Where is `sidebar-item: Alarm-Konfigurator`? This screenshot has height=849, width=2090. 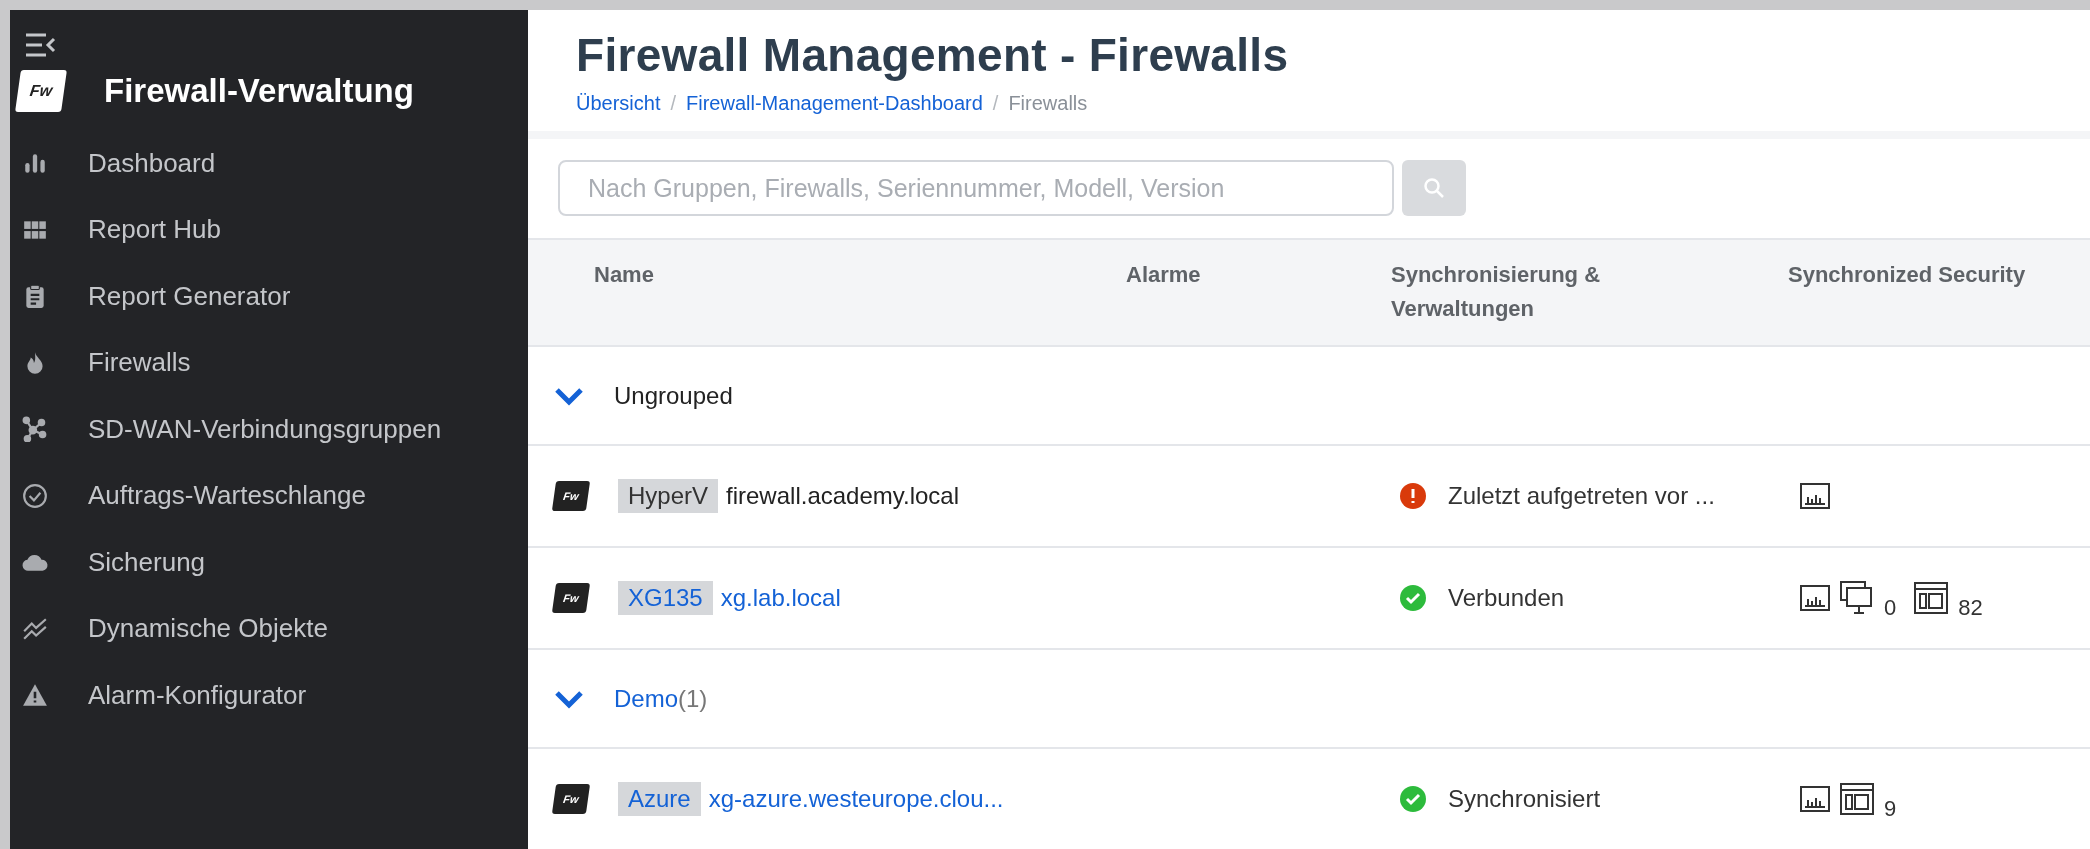
sidebar-item: Alarm-Konfigurator is located at coordinates (269, 695).